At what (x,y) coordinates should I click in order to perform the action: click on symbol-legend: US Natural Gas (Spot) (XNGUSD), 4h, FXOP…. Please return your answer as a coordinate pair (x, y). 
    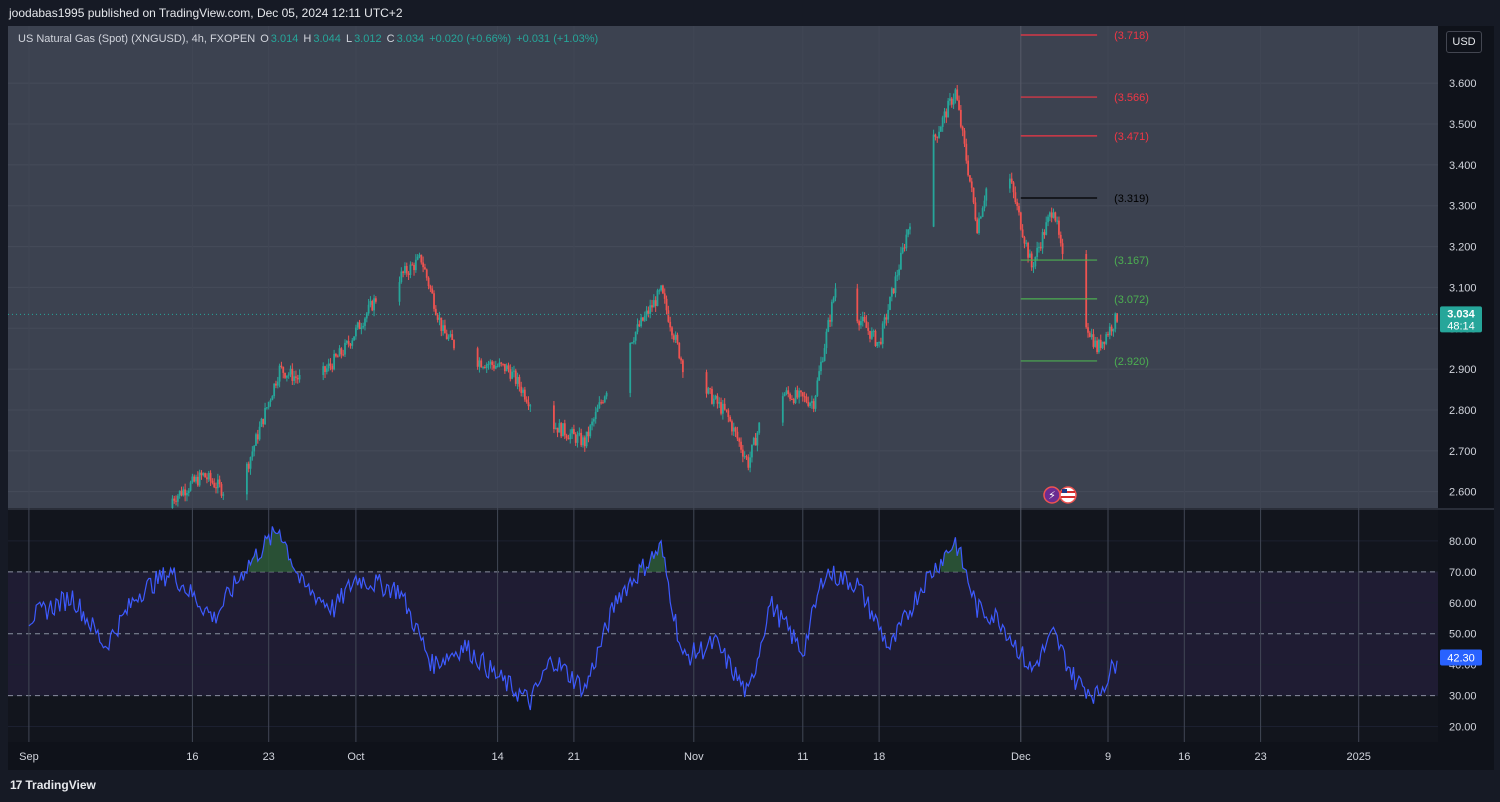
    Looking at the image, I should click on (309, 39).